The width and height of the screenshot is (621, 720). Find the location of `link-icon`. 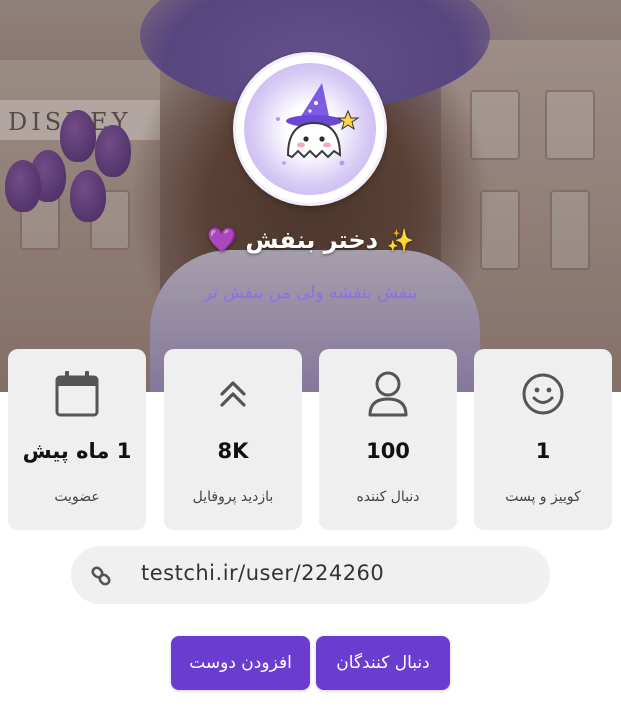

link-icon is located at coordinates (101, 576).